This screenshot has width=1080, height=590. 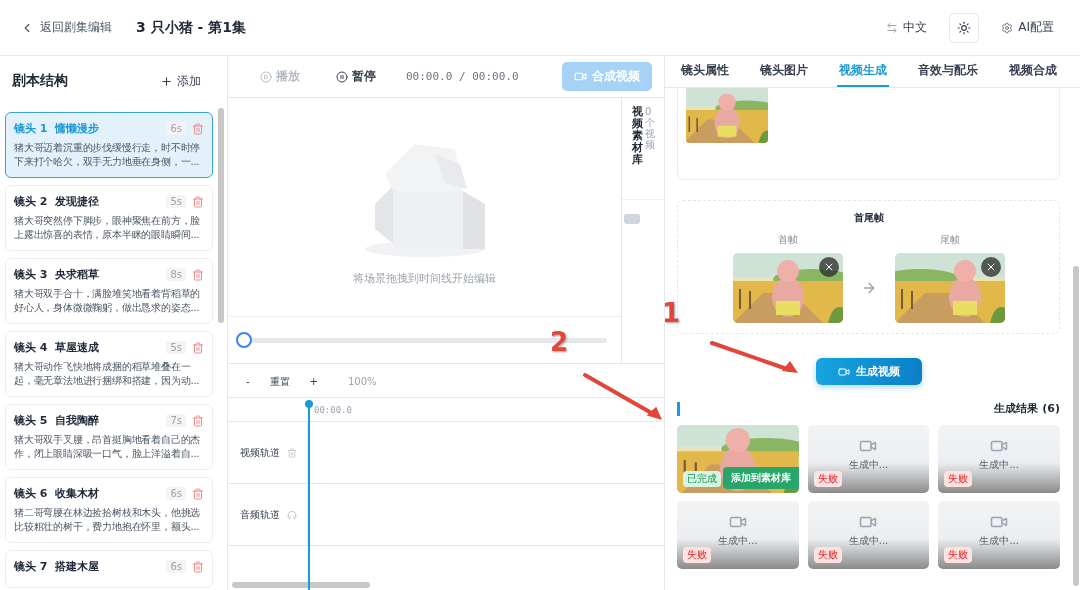 What do you see at coordinates (463, 76) in the screenshot?
I see `time-display: 00:00.0 / 00:00.0` at bounding box center [463, 76].